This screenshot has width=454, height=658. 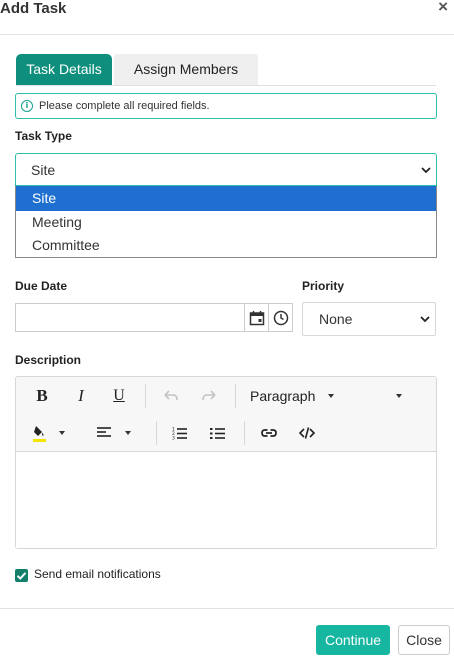 I want to click on undo-icon, so click(x=171, y=395).